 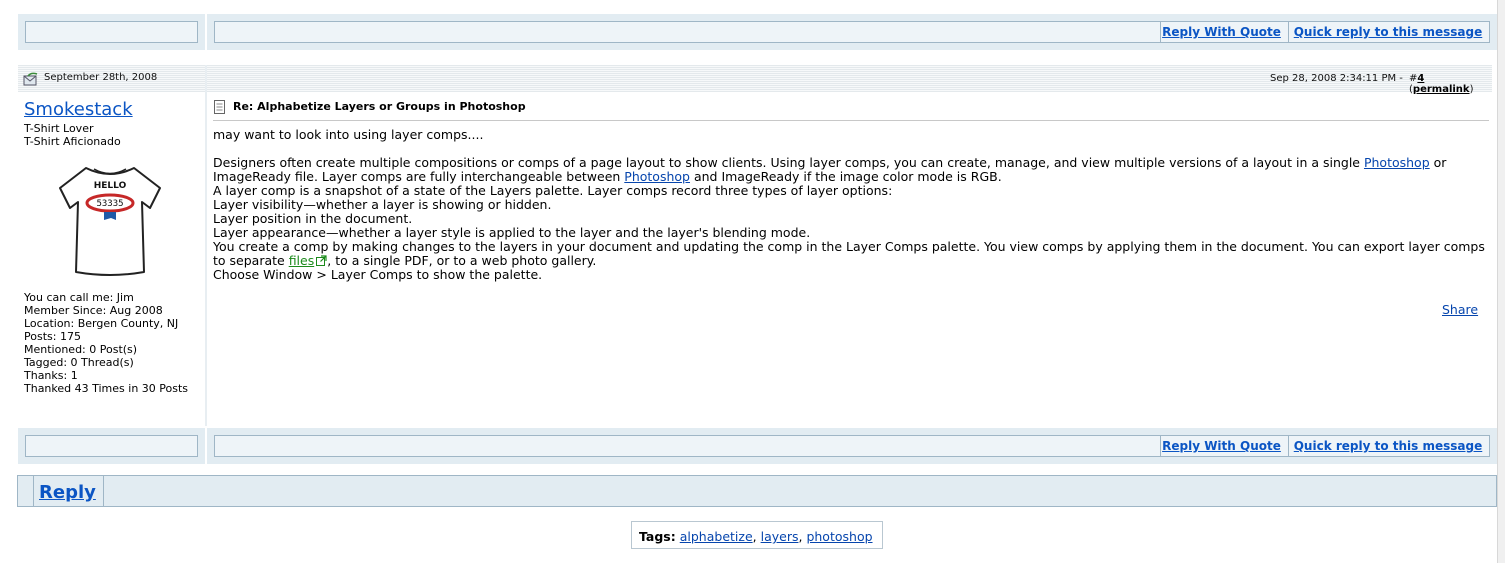 I want to click on bottom-bar-left-box, so click(x=111, y=446).